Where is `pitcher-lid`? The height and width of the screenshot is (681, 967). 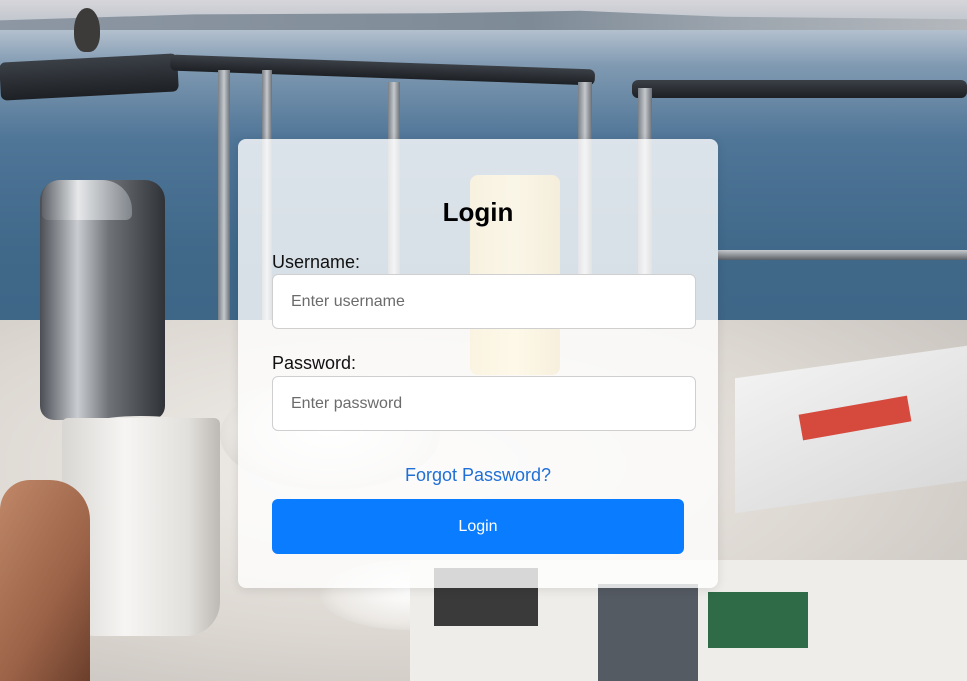 pitcher-lid is located at coordinates (87, 200).